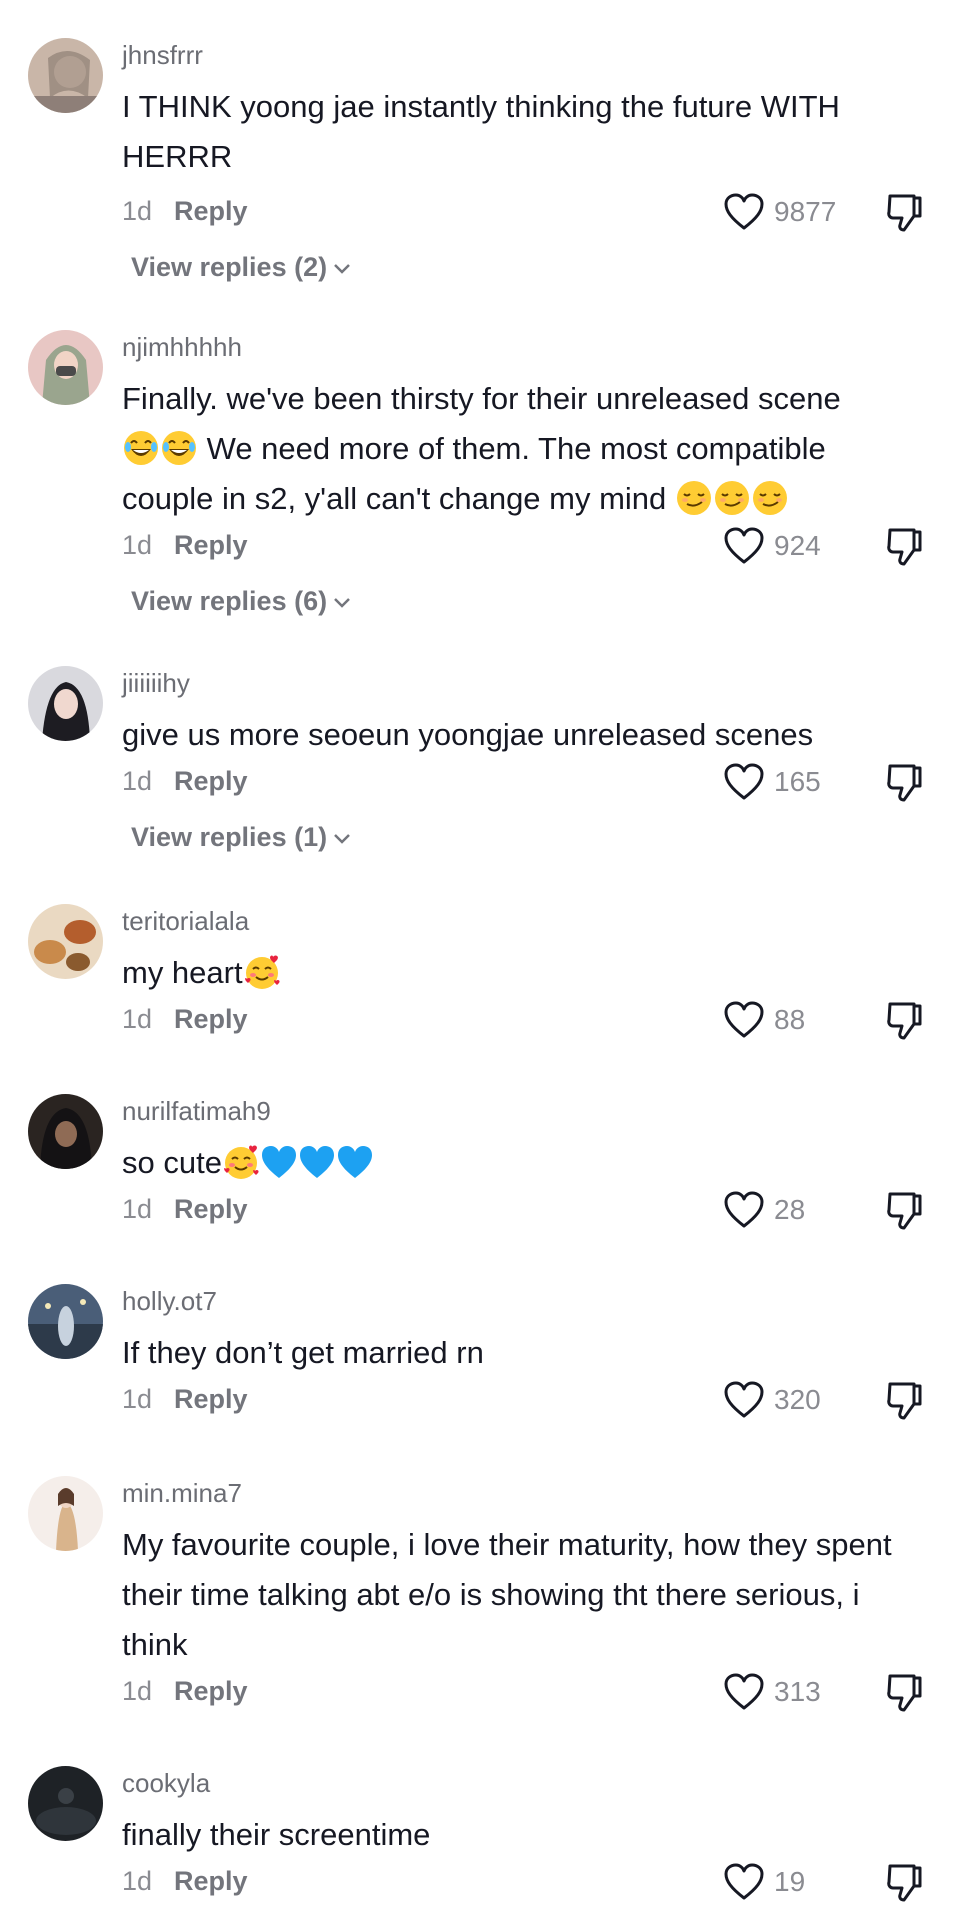 This screenshot has width=960, height=1916. What do you see at coordinates (522, 1692) in the screenshot?
I see `comment-actions: 1d Reply 313` at bounding box center [522, 1692].